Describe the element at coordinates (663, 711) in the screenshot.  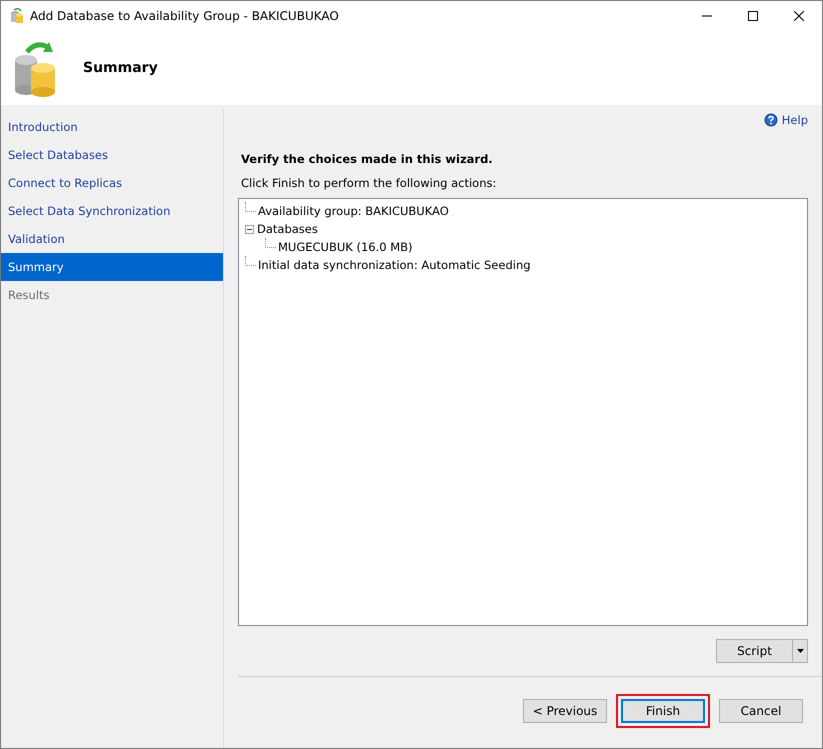
I see `dialog-button: Finish` at that location.